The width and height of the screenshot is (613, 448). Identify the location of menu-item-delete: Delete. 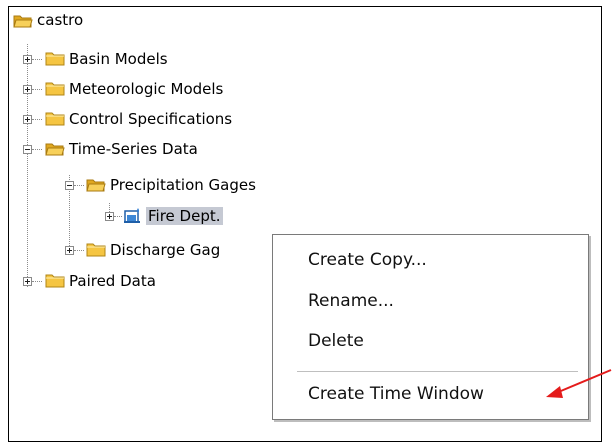
(336, 341).